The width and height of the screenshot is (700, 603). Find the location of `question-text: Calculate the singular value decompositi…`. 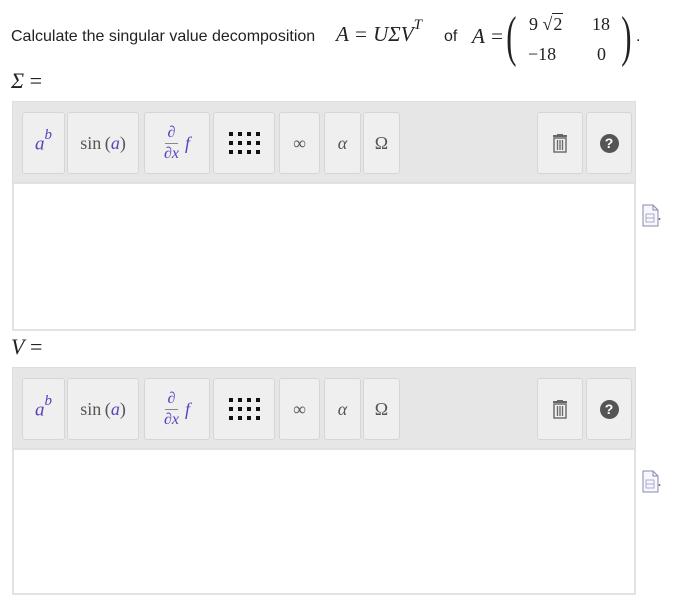

question-text: Calculate the singular value decompositi… is located at coordinates (163, 36).